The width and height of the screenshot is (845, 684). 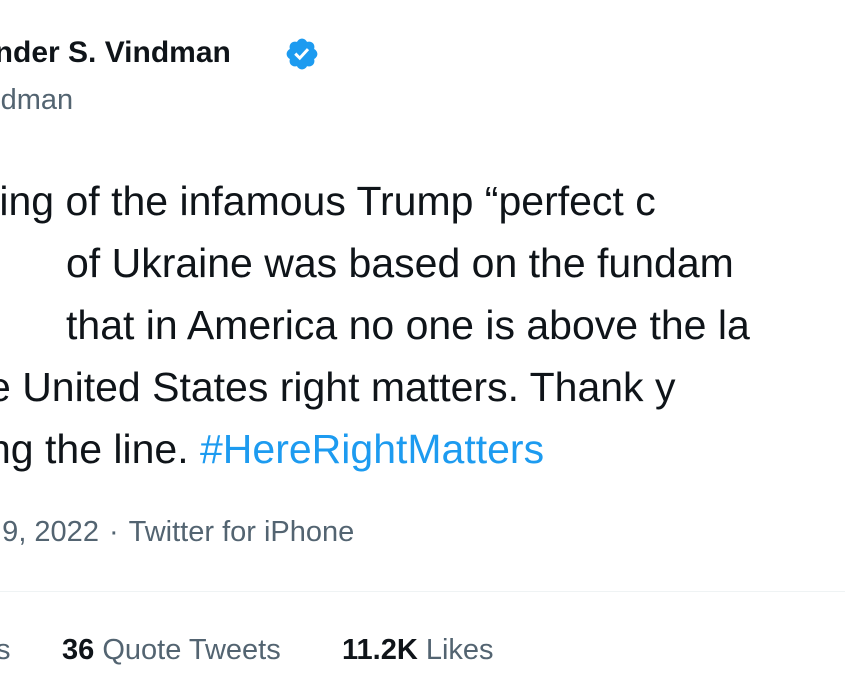 I want to click on tweet-text-line-1: ting of the infamous Trump “perfect c, so click(x=328, y=201).